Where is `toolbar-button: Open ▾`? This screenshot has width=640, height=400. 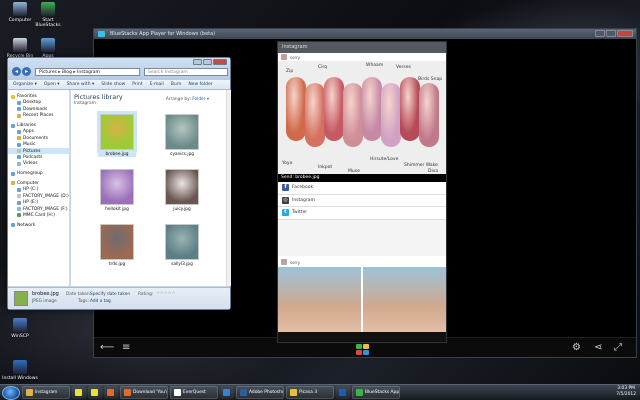
toolbar-button: Open ▾ is located at coordinates (52, 84).